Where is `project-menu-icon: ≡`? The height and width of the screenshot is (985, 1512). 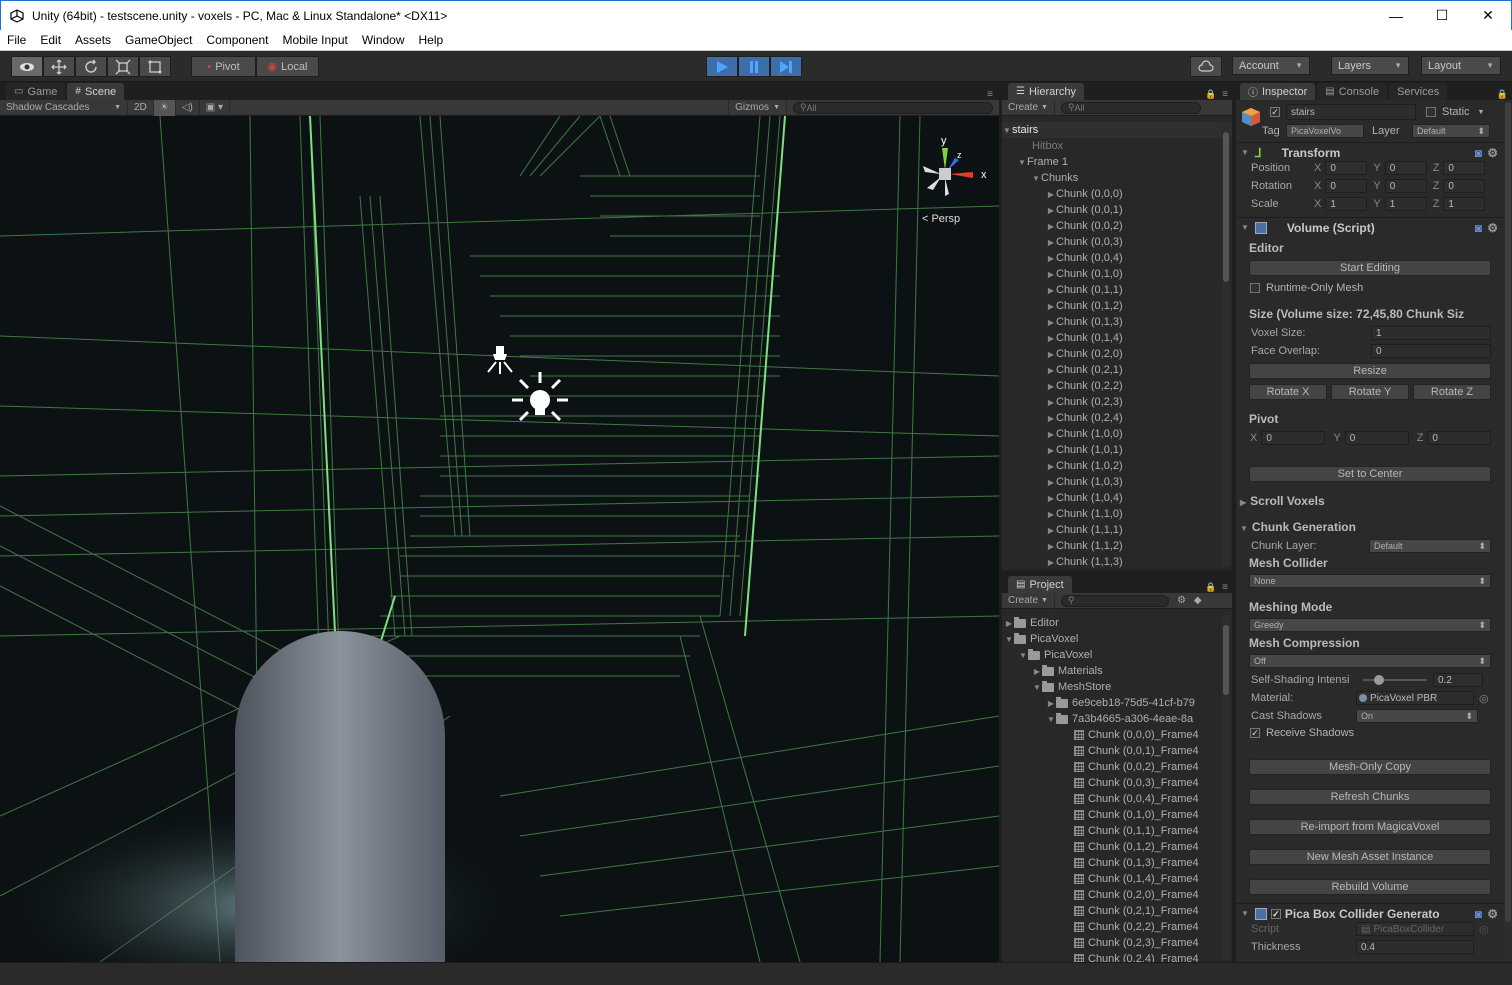
project-menu-icon: ≡ is located at coordinates (1225, 587).